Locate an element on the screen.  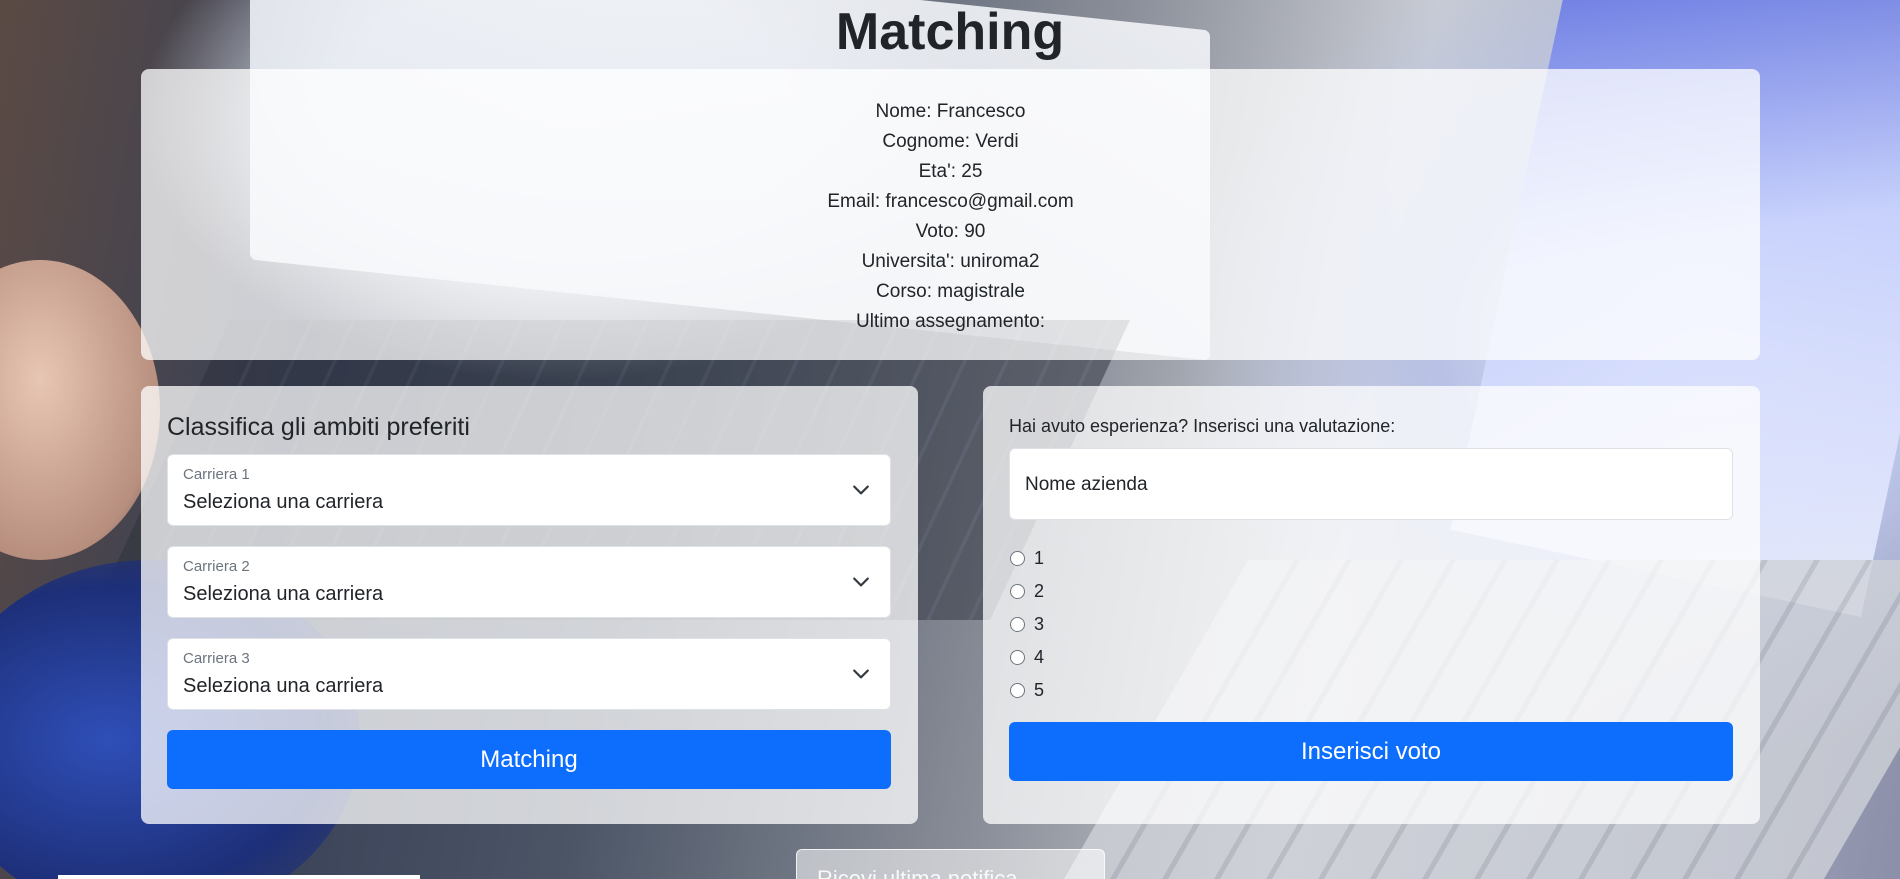
rating-option-label: 3 is located at coordinates (1039, 624).